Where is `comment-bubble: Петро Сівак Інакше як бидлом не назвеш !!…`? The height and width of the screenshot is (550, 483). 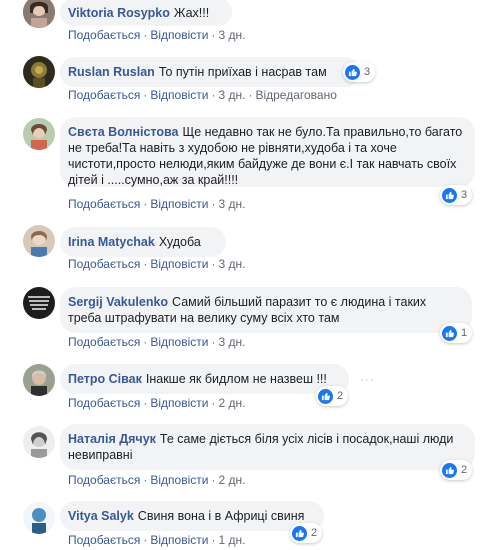
comment-bubble: Петро Сівак Інакше як бидлом не назвеш !!… is located at coordinates (204, 379).